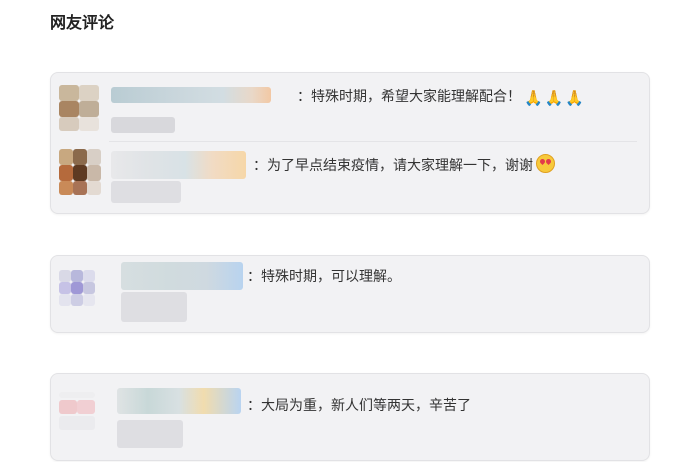  I want to click on comment-card: ：特殊时期，可以理解。, so click(350, 294).